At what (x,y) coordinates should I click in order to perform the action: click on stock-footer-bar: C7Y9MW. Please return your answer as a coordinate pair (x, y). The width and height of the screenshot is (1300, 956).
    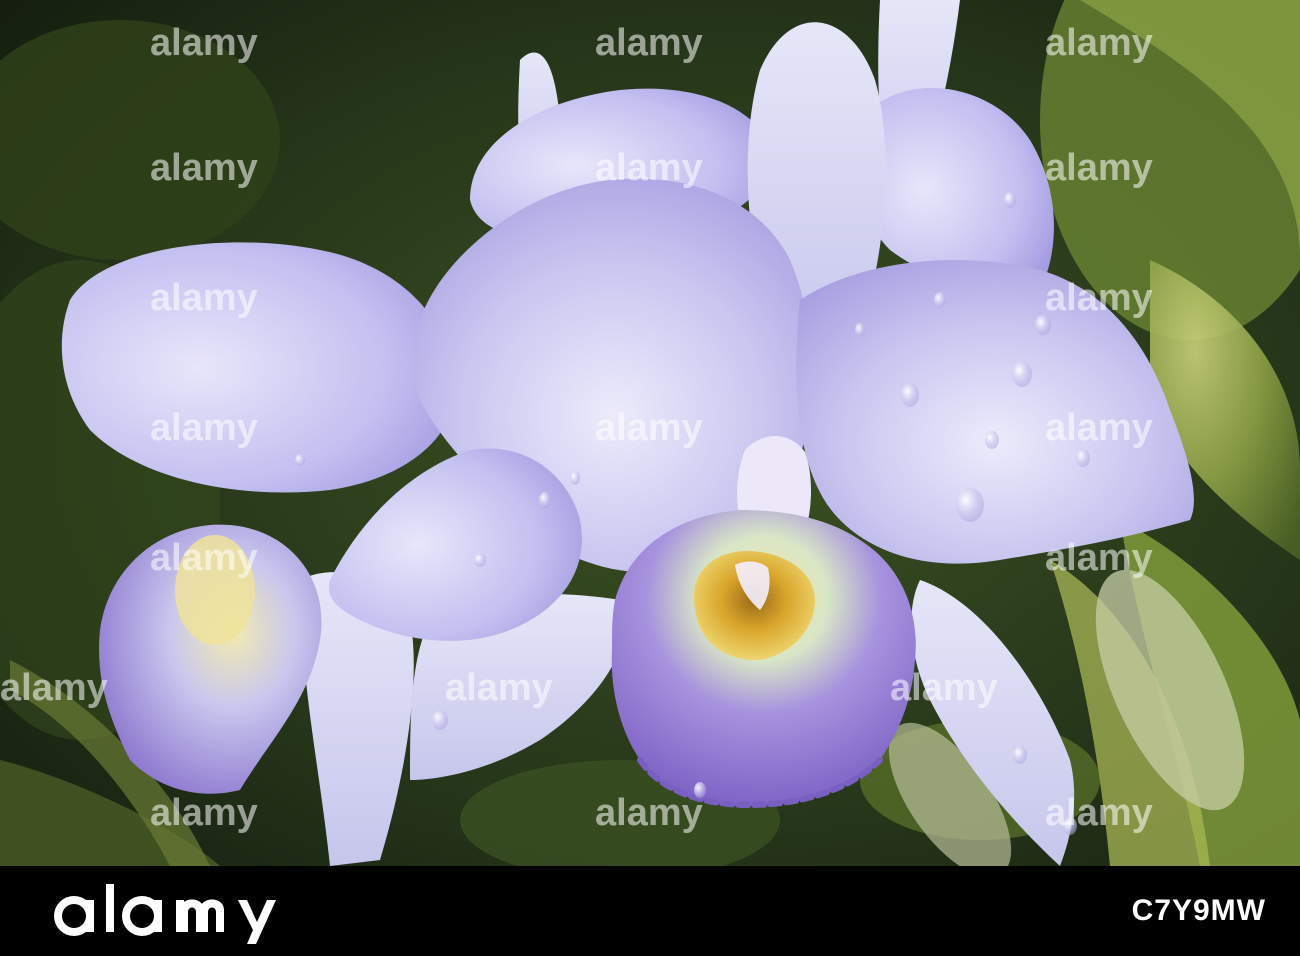
    Looking at the image, I should click on (650, 911).